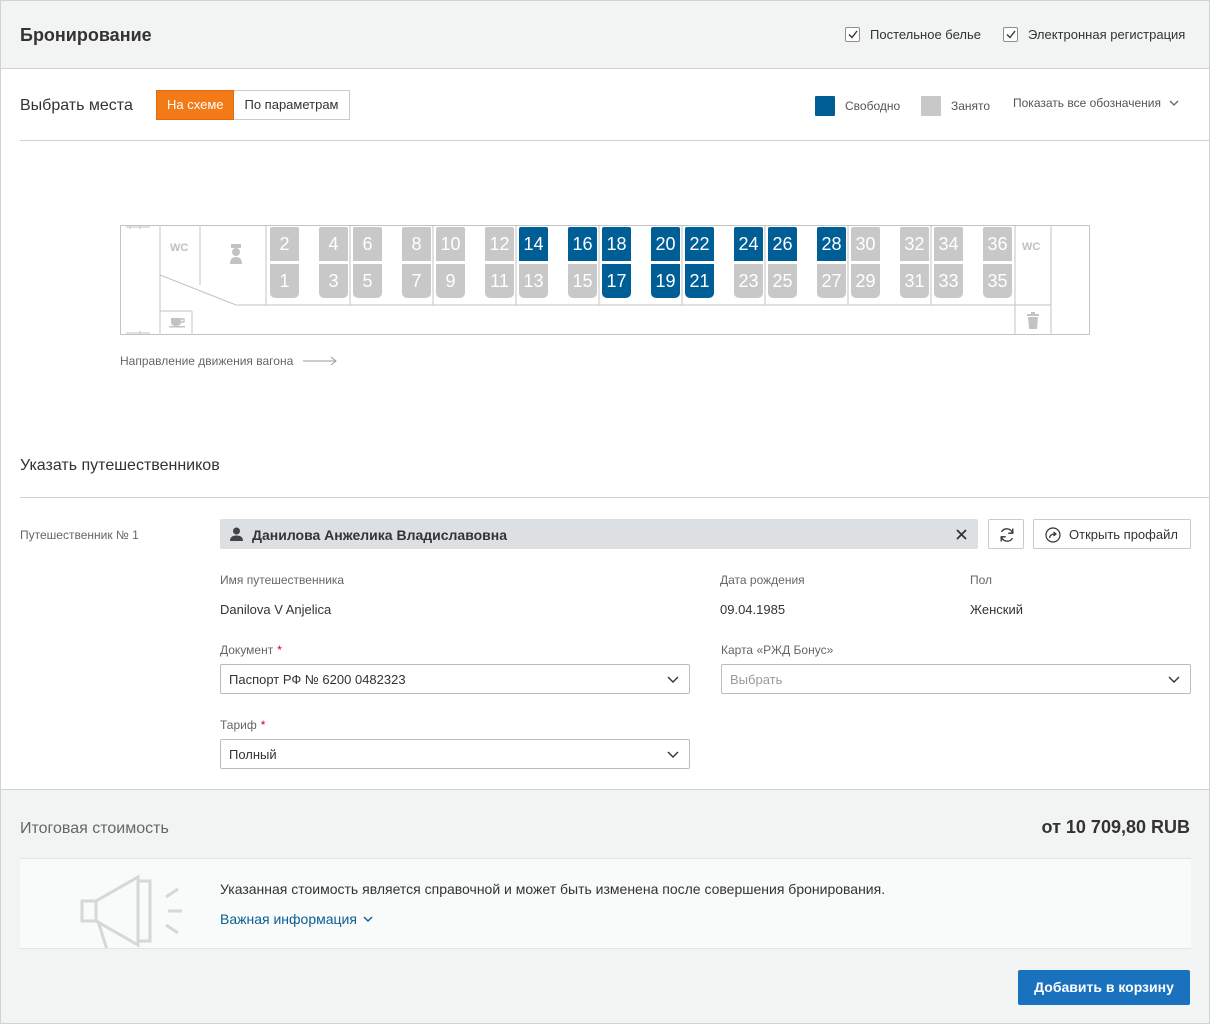  Describe the element at coordinates (782, 244) in the screenshot. I see `seat-26: 26` at that location.